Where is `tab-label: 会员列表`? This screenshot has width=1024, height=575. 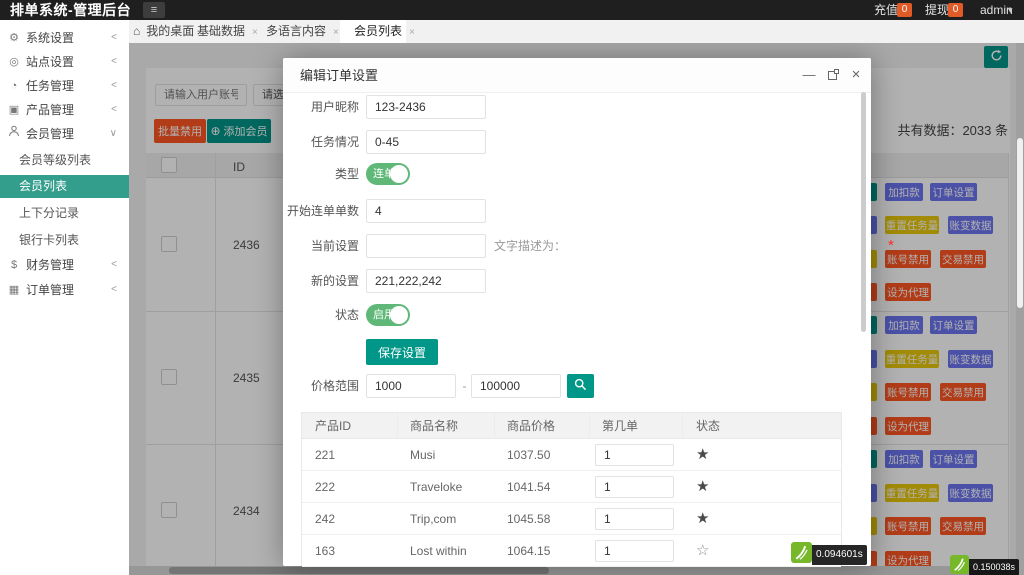
tab-label: 会员列表 is located at coordinates (378, 31).